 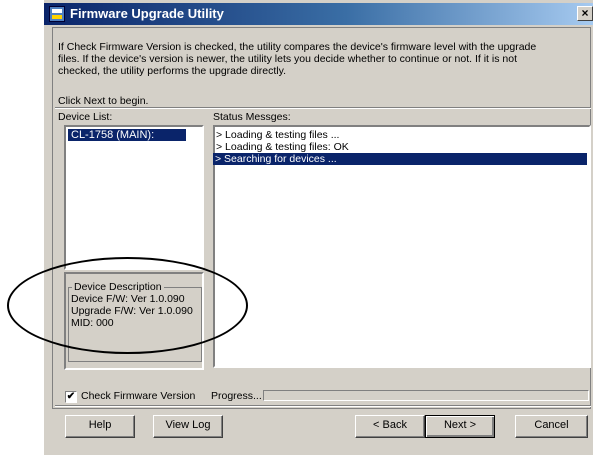 I want to click on device-list: CL-1758 (MAIN):, so click(x=134, y=197).